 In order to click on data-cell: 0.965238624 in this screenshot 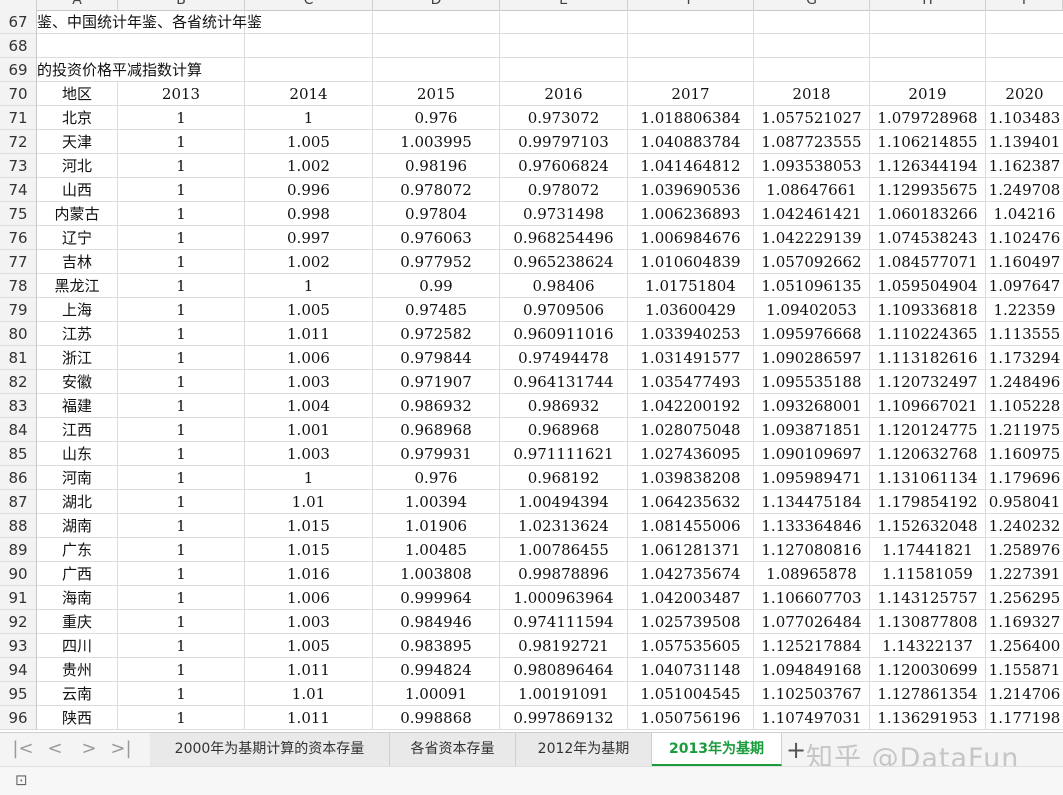, I will do `click(564, 262)`.